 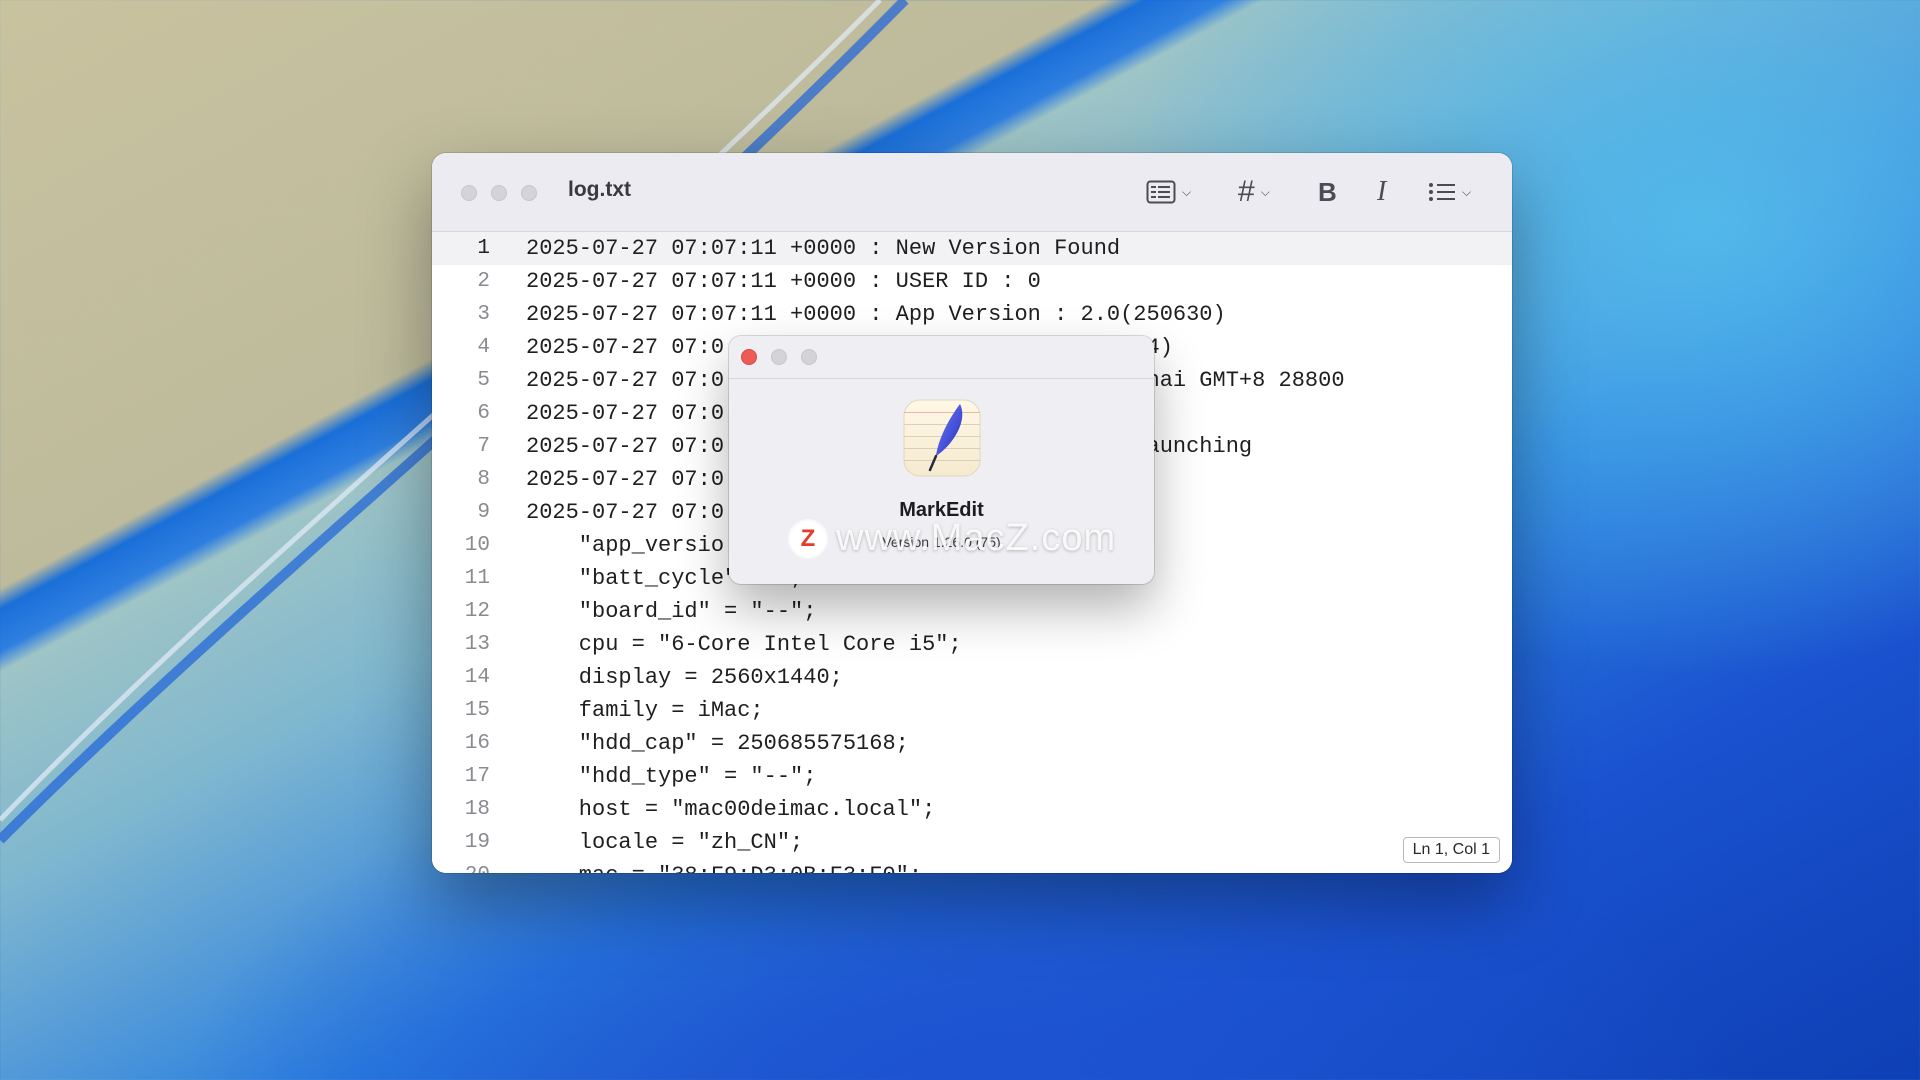 I want to click on minimize-button, so click(x=499, y=193).